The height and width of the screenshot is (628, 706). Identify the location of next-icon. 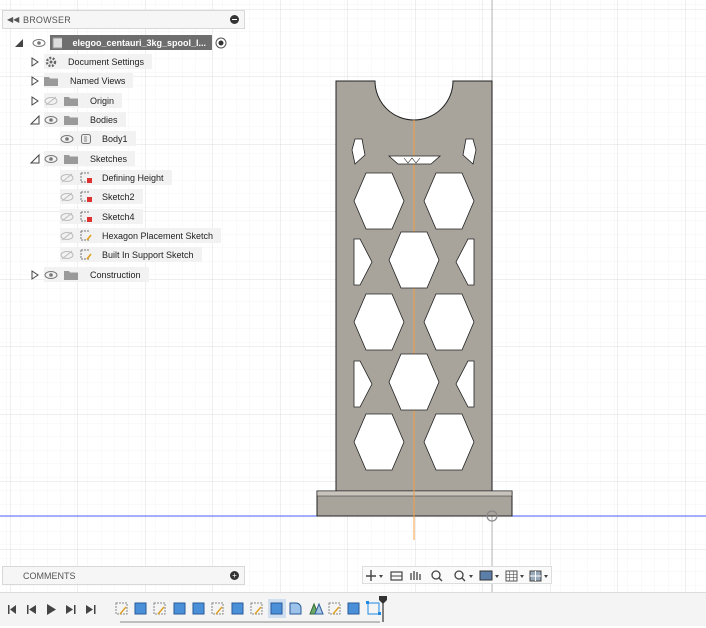
(71, 609).